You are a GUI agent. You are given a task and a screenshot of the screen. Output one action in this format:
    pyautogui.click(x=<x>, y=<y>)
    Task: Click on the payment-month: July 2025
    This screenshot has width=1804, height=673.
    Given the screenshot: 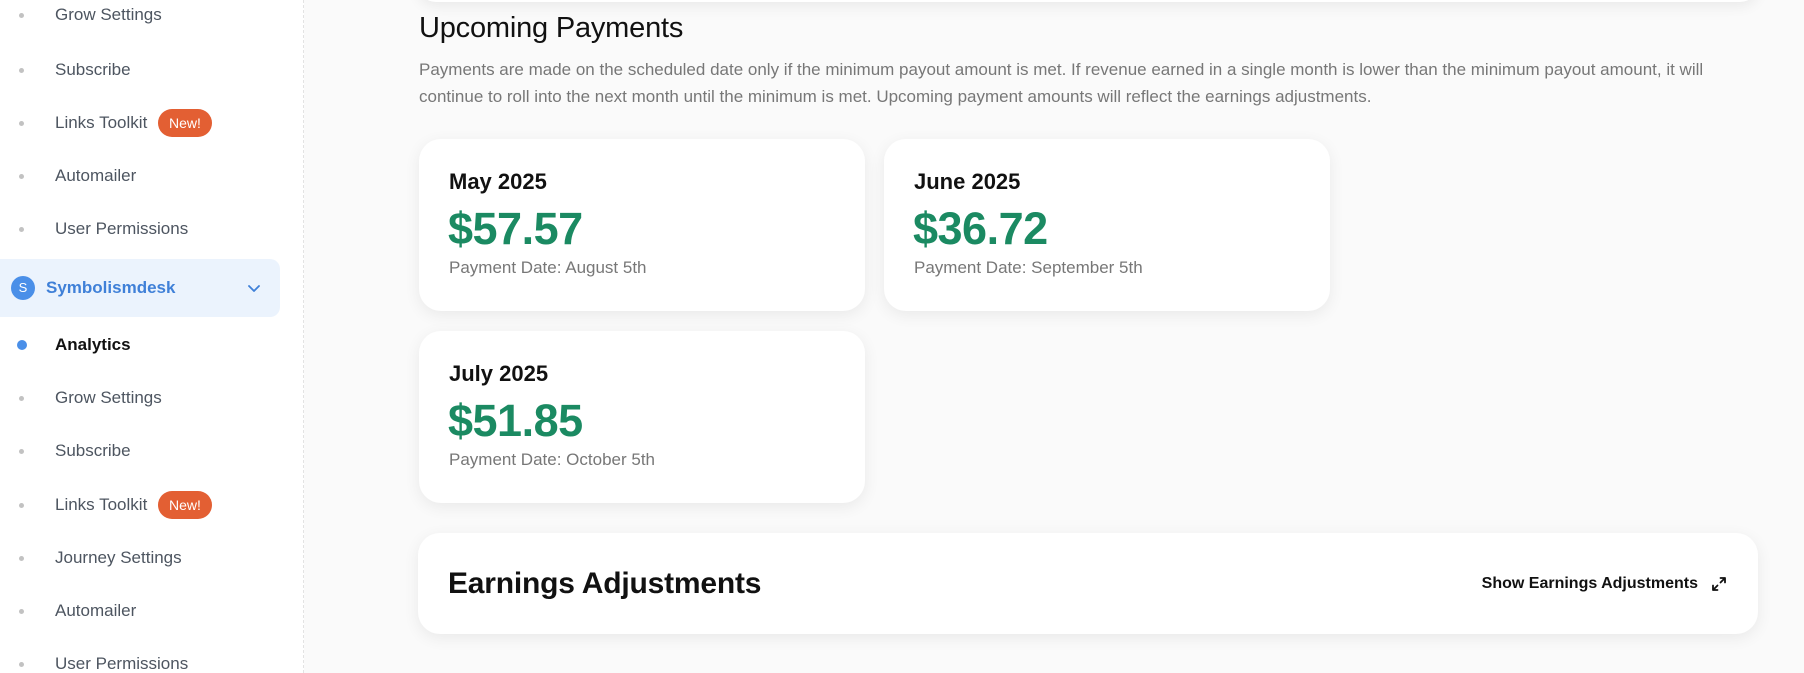 What is the action you would take?
    pyautogui.click(x=499, y=373)
    